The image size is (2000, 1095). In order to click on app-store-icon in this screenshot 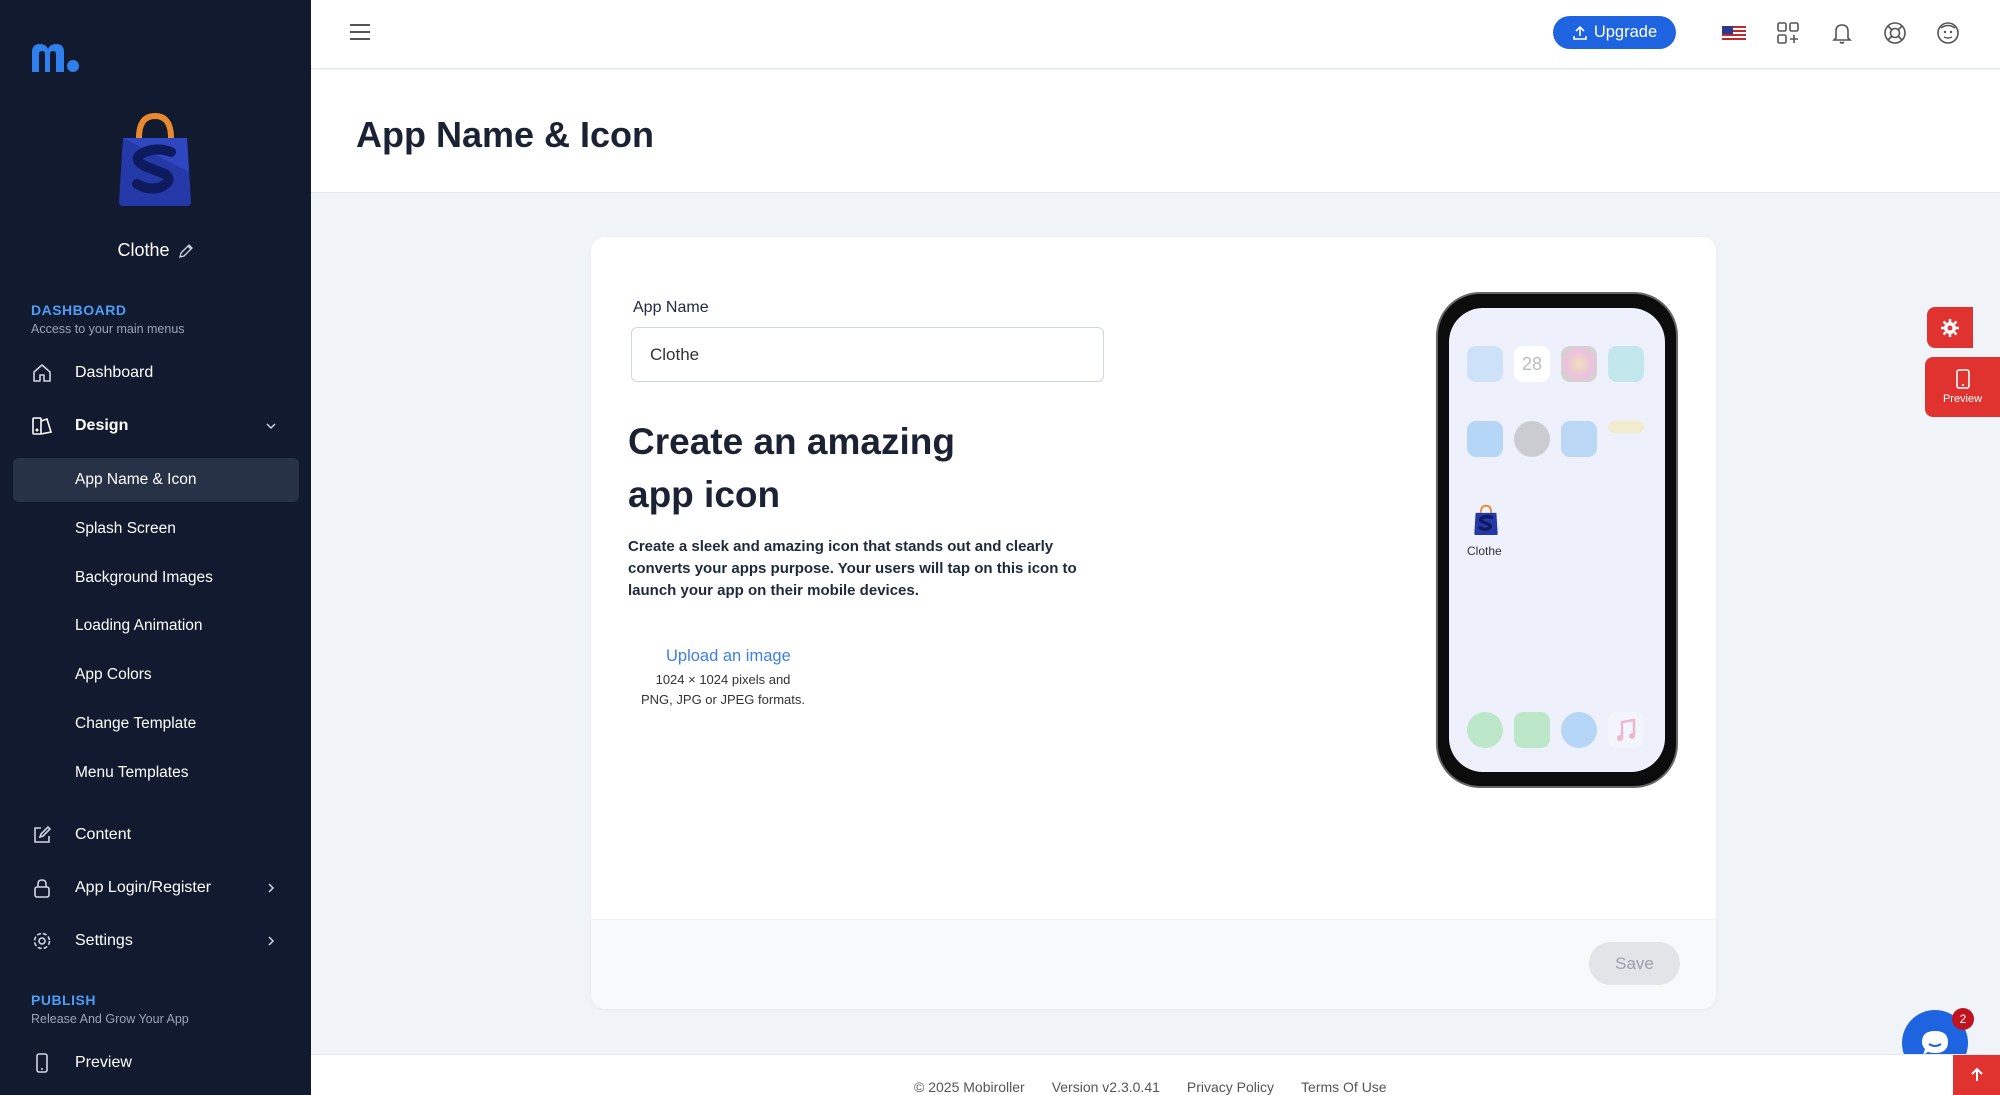, I will do `click(1485, 439)`.